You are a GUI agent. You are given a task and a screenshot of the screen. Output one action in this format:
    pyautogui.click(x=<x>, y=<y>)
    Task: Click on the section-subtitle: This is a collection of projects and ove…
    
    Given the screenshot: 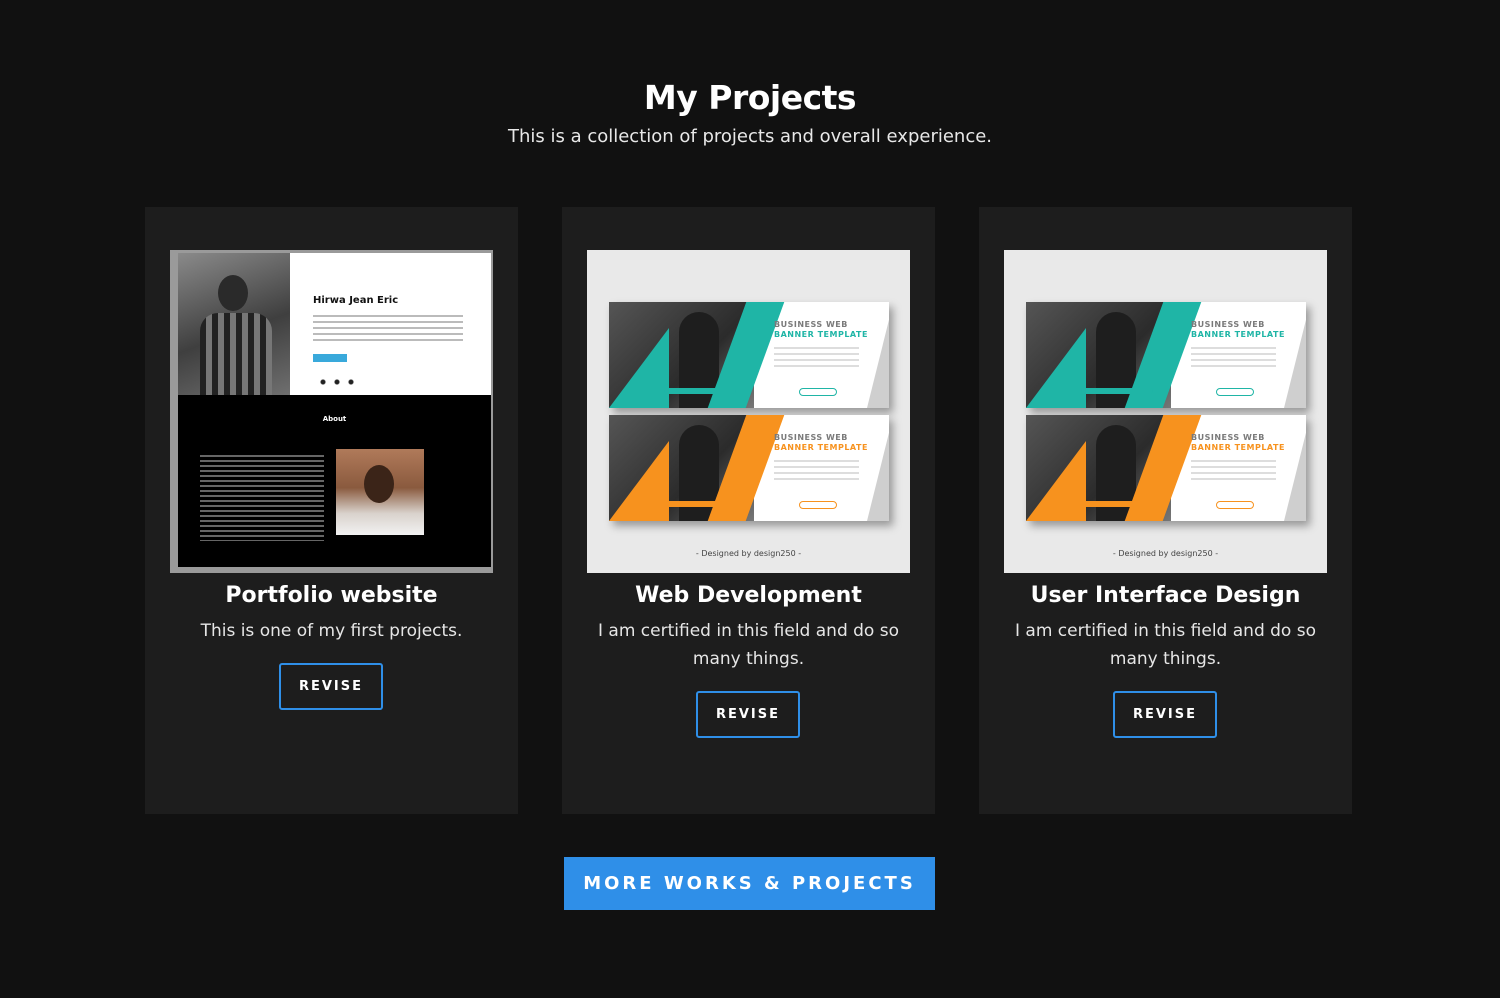 What is the action you would take?
    pyautogui.click(x=750, y=136)
    